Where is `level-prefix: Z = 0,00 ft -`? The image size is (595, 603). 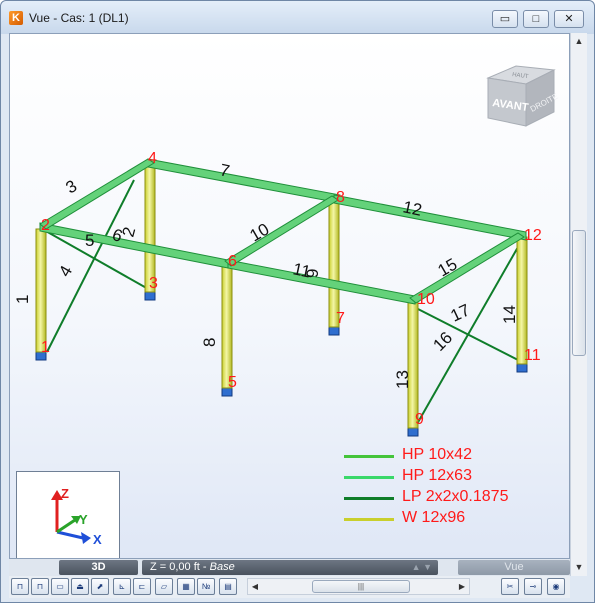
level-prefix: Z = 0,00 ft - is located at coordinates (180, 567).